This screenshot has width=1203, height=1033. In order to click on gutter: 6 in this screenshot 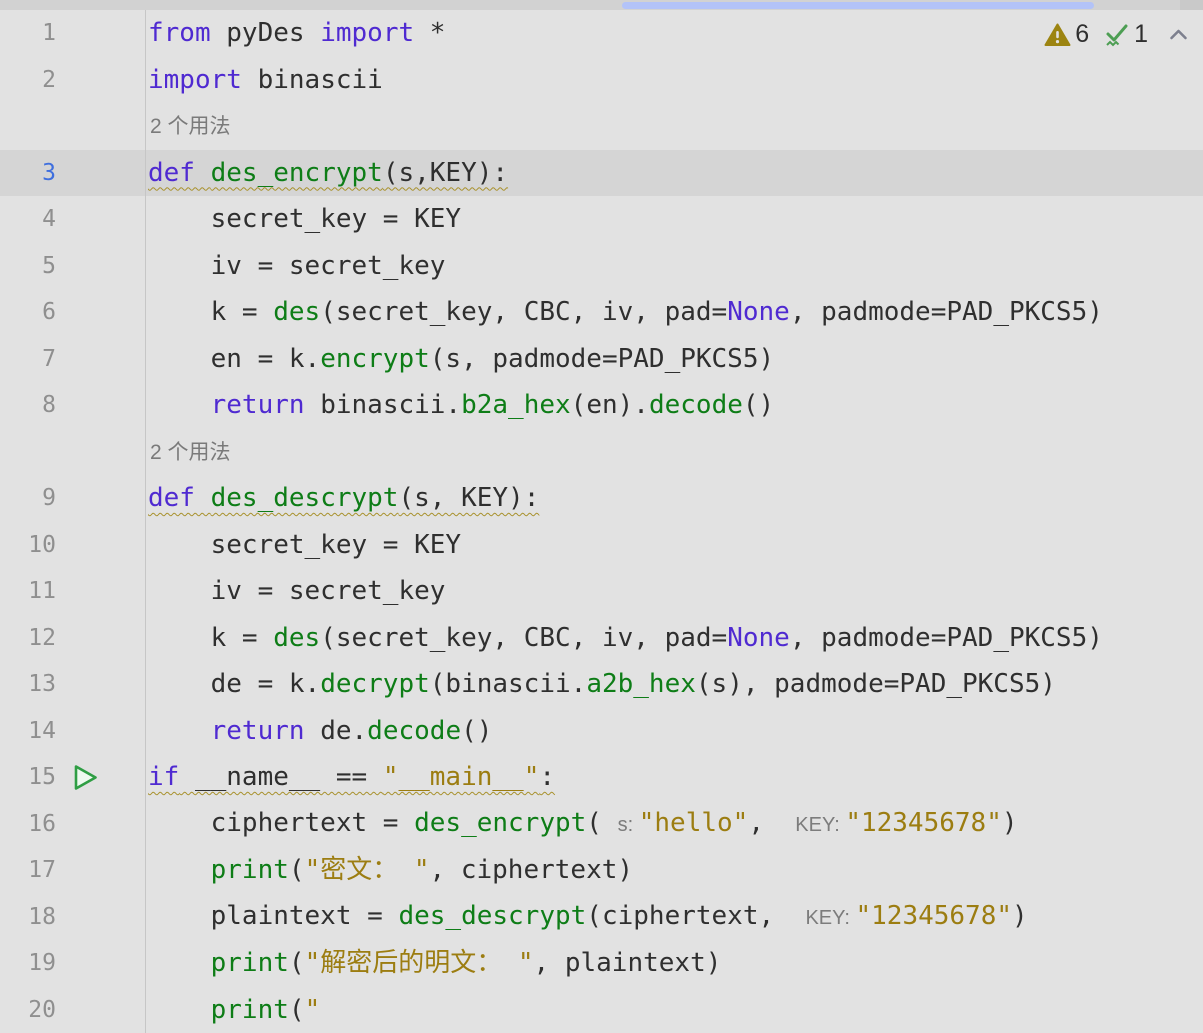, I will do `click(73, 312)`.